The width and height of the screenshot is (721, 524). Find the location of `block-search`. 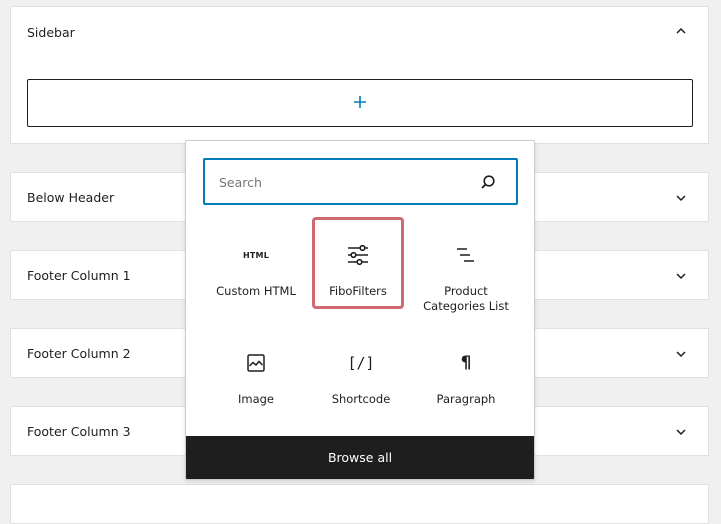

block-search is located at coordinates (360, 181).